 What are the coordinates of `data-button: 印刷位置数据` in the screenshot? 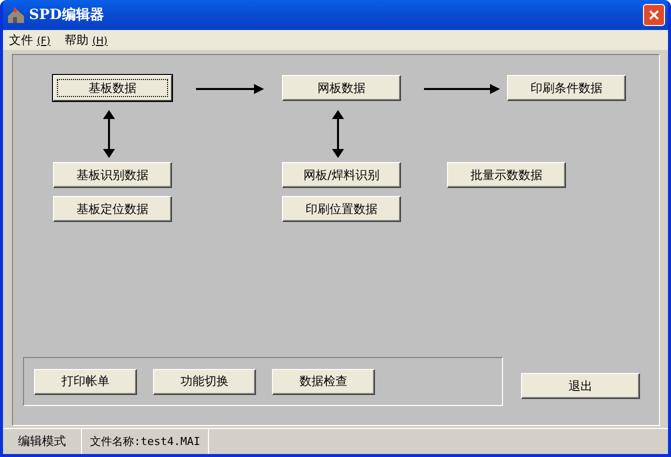 It's located at (341, 209).